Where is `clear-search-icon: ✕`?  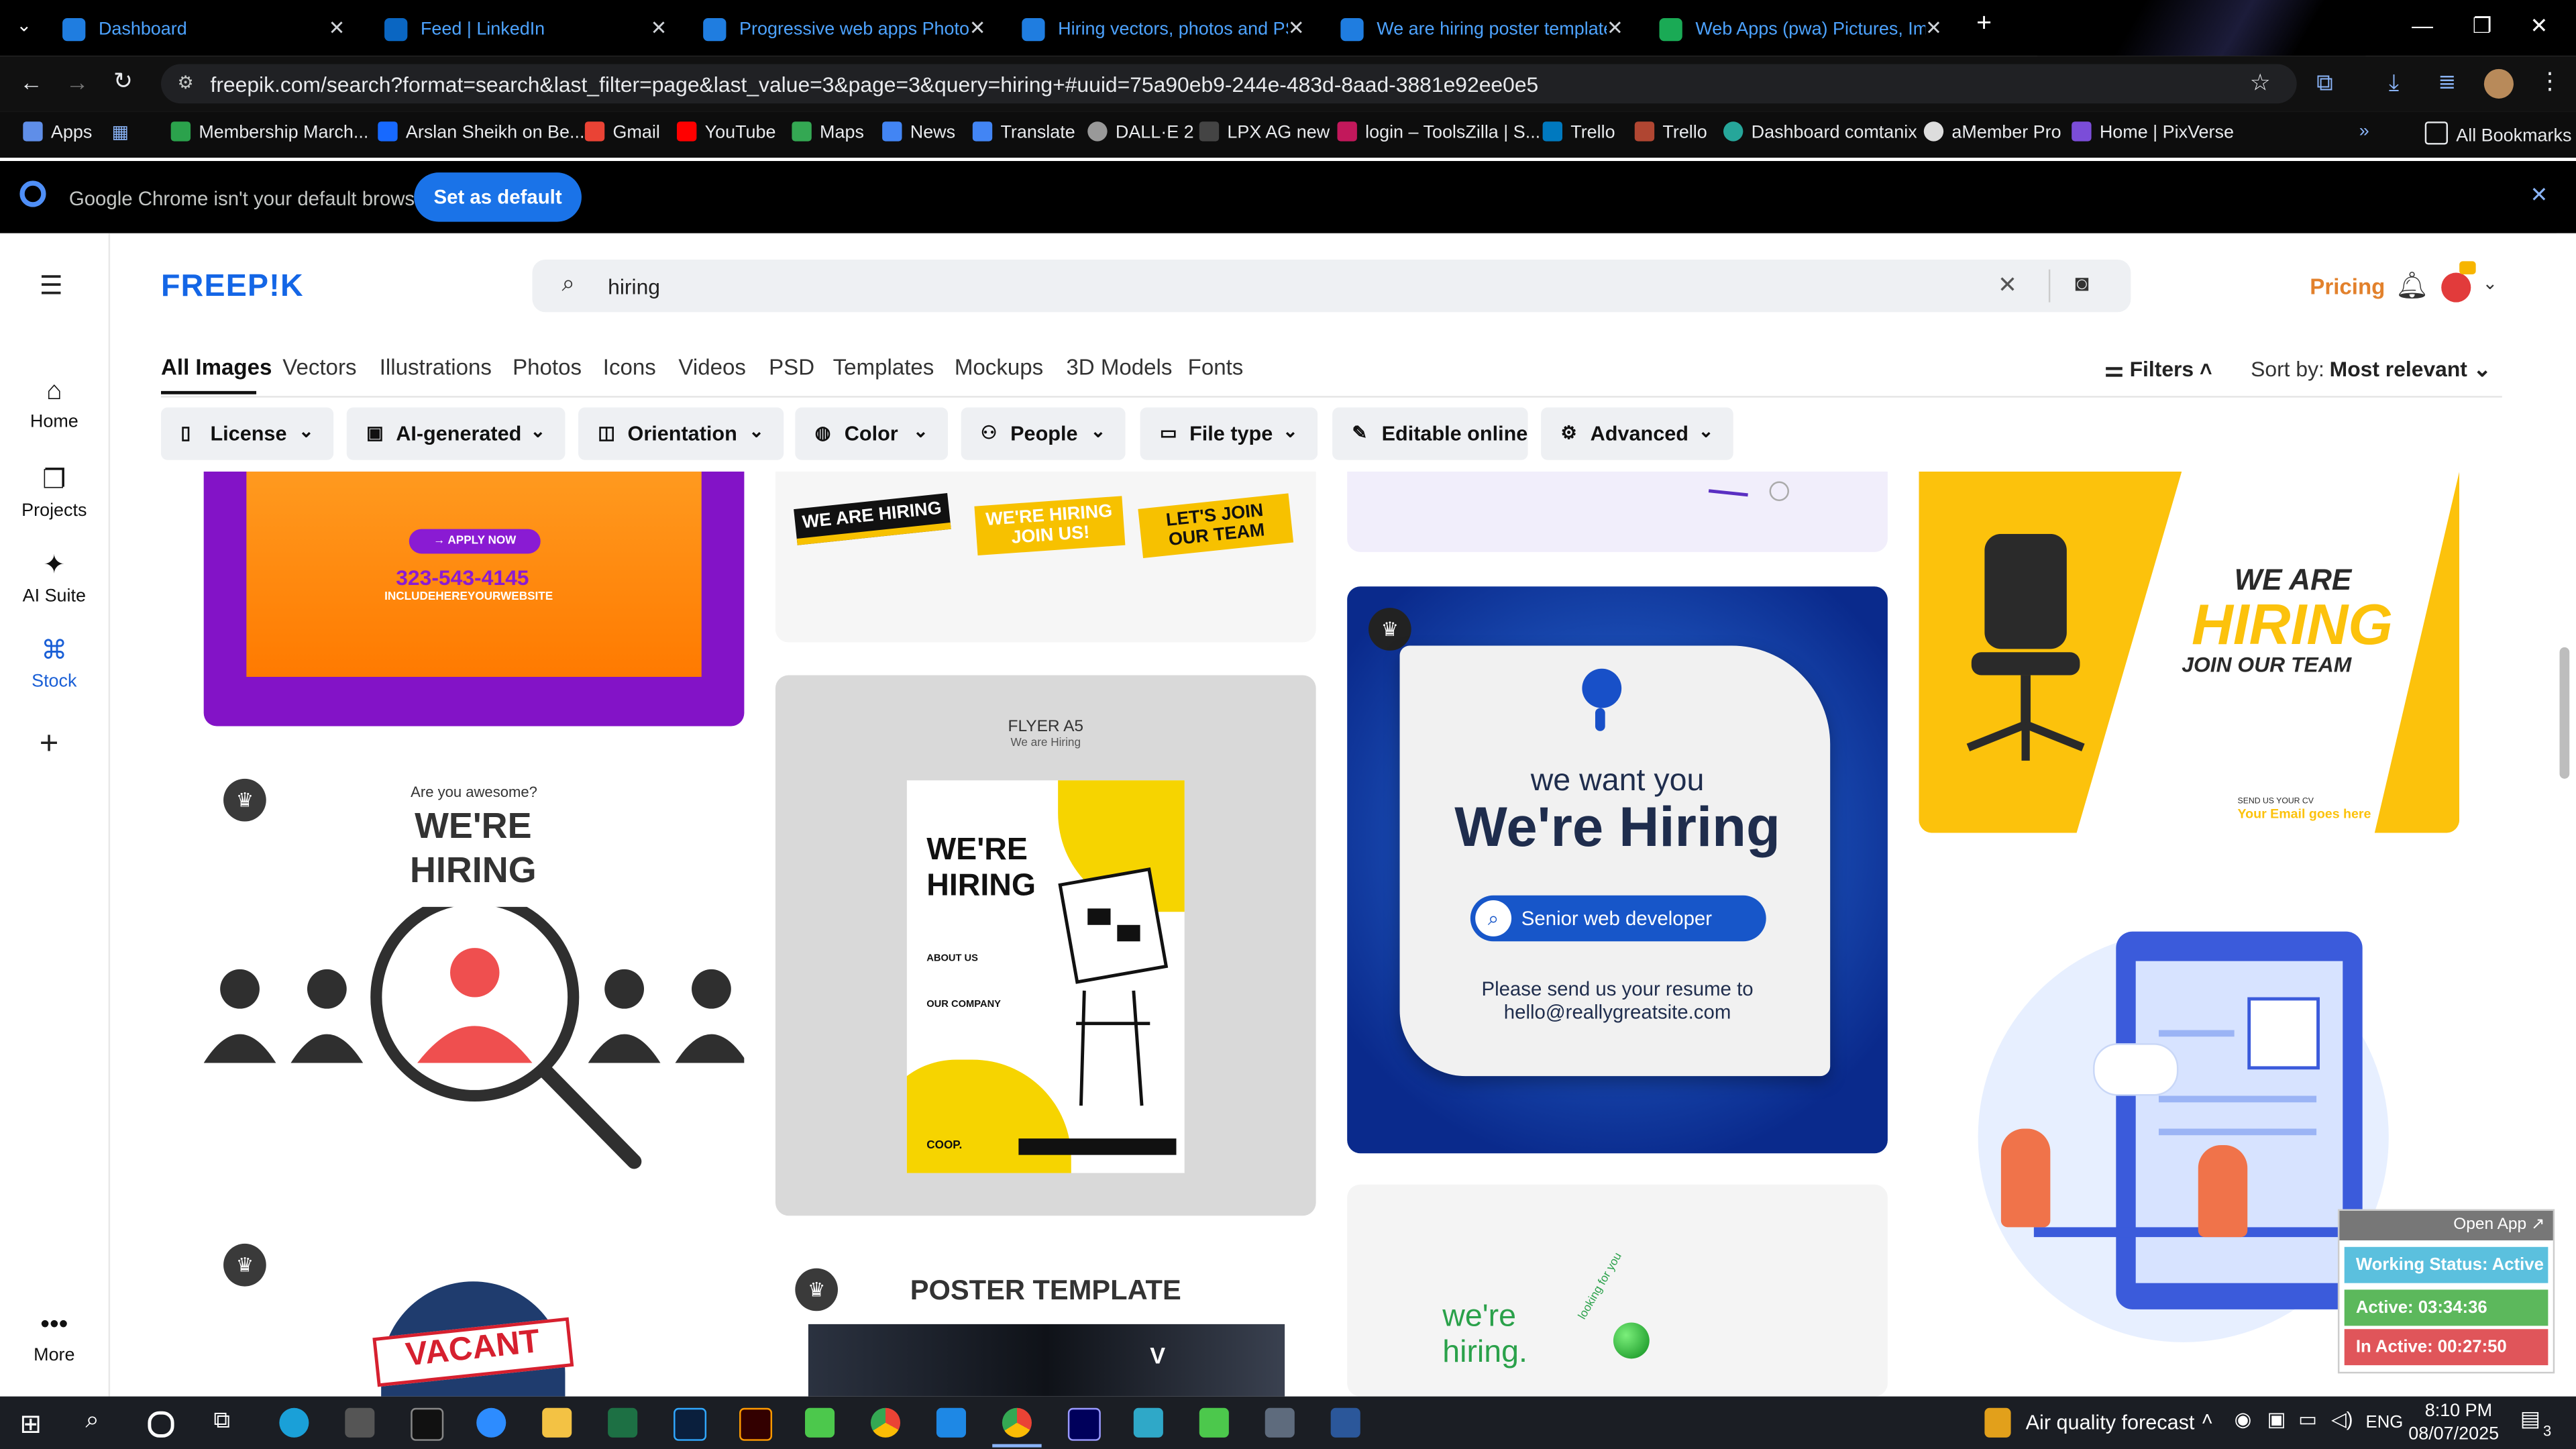
clear-search-icon: ✕ is located at coordinates (2007, 285).